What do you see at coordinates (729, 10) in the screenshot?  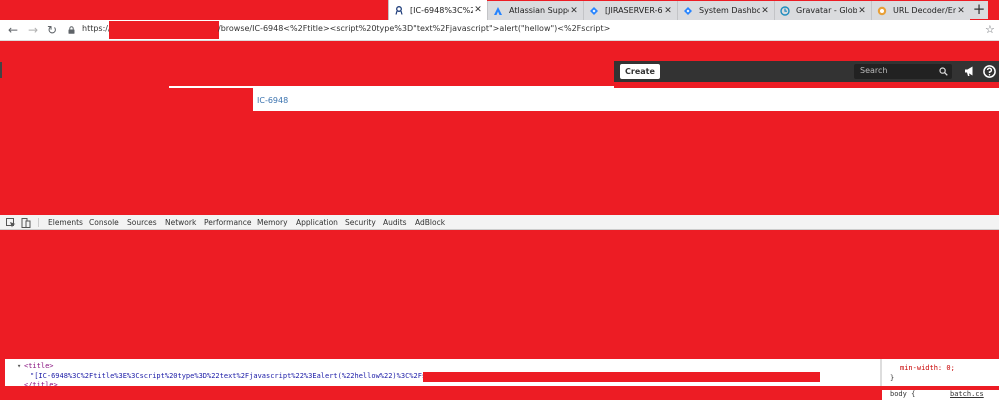 I see `tab-label: System Dashboard` at bounding box center [729, 10].